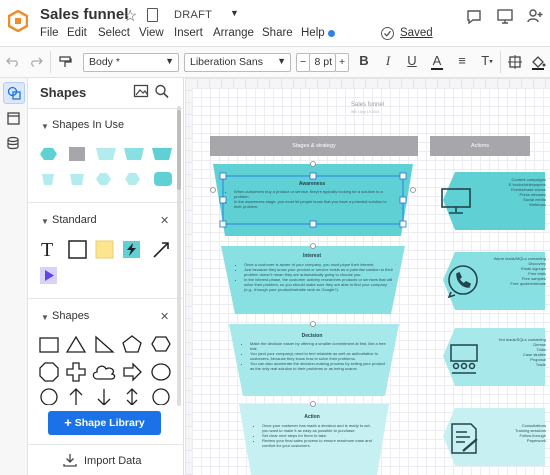 This screenshot has width=550, height=475. What do you see at coordinates (535, 16) in the screenshot?
I see `share-icon` at bounding box center [535, 16].